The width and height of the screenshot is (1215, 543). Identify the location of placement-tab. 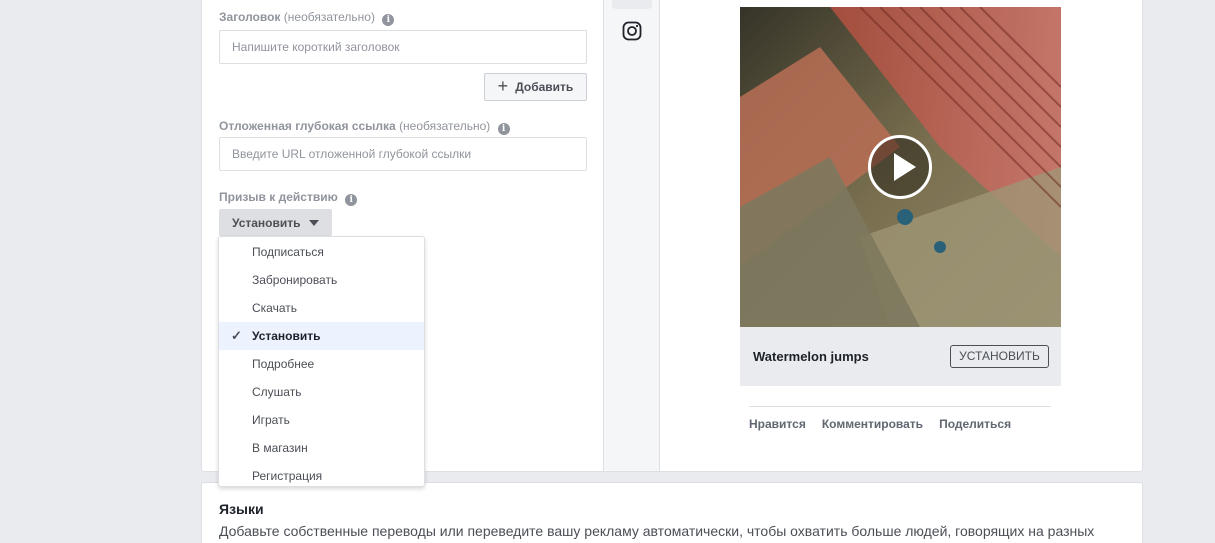
(632, 4).